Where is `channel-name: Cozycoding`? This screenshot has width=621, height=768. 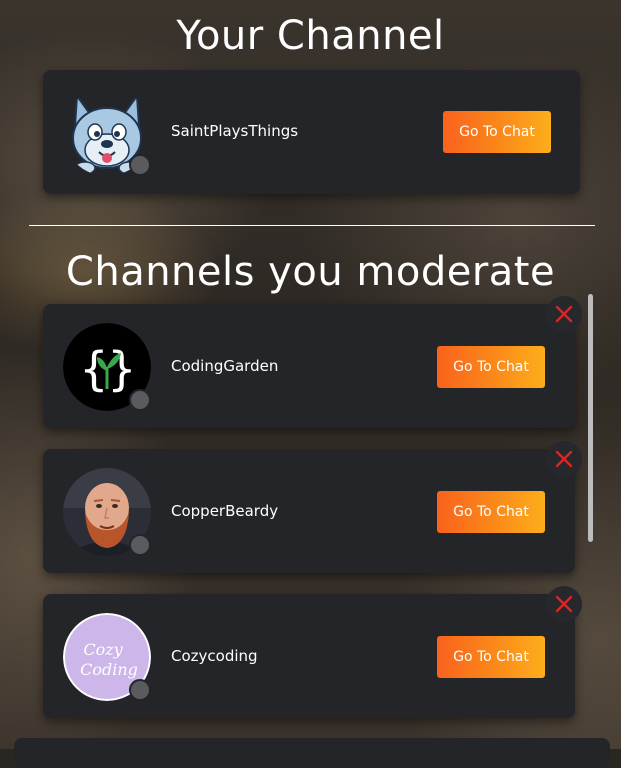 channel-name: Cozycoding is located at coordinates (214, 656).